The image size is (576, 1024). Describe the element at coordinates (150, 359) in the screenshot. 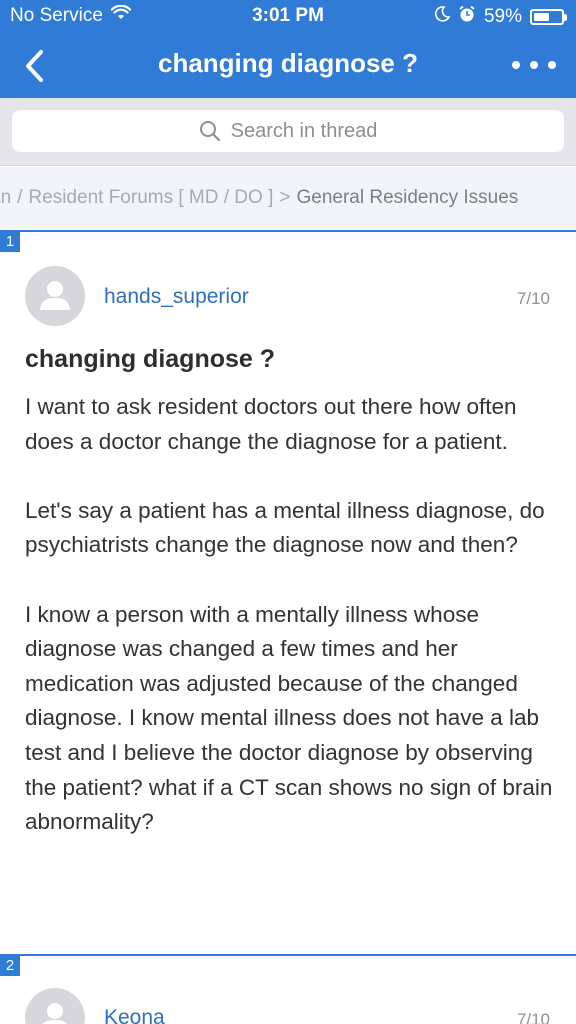

I see `post-title: changing diagnose ?` at that location.